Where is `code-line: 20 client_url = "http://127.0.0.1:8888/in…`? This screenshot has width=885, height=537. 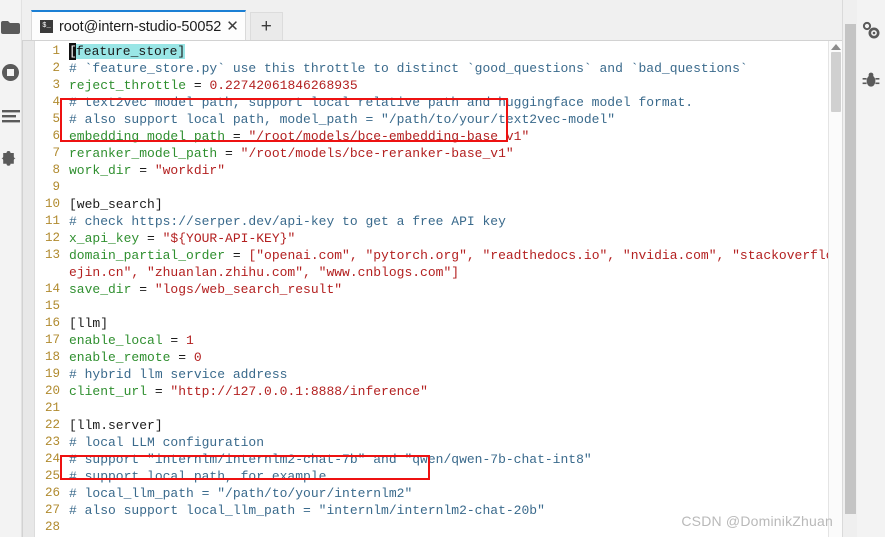
code-line: 20 client_url = "http://127.0.0.1:8888/in… is located at coordinates (431, 391).